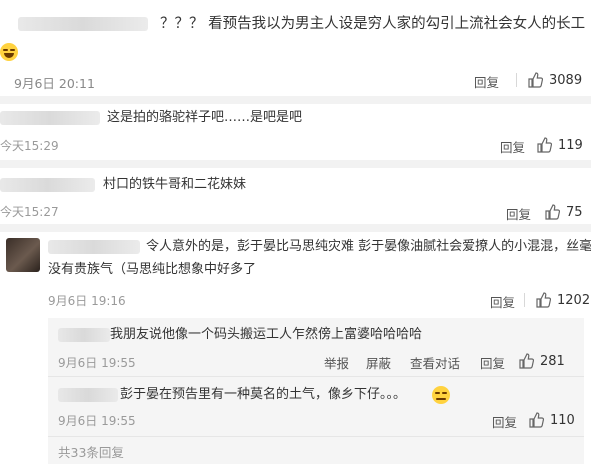 The image size is (591, 464). Describe the element at coordinates (378, 362) in the screenshot. I see `block-button: 屏蔽` at that location.